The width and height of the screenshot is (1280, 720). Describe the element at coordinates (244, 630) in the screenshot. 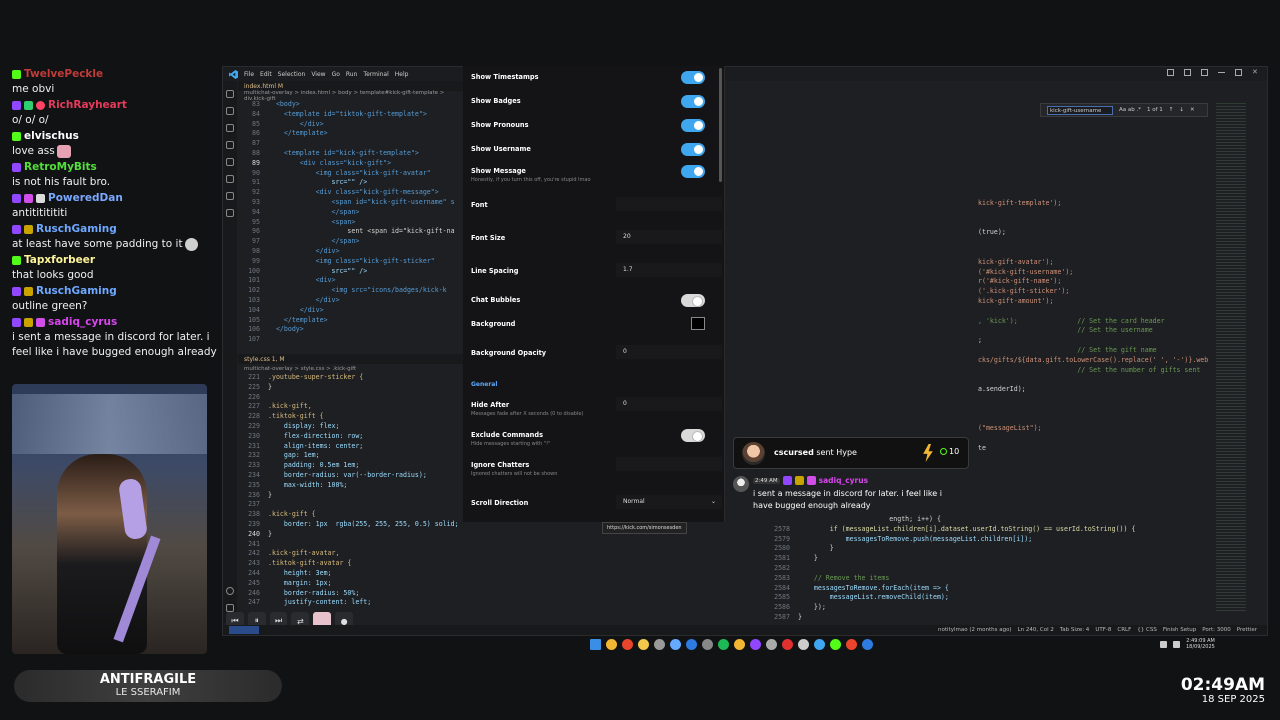

I see `remote-indicator` at that location.